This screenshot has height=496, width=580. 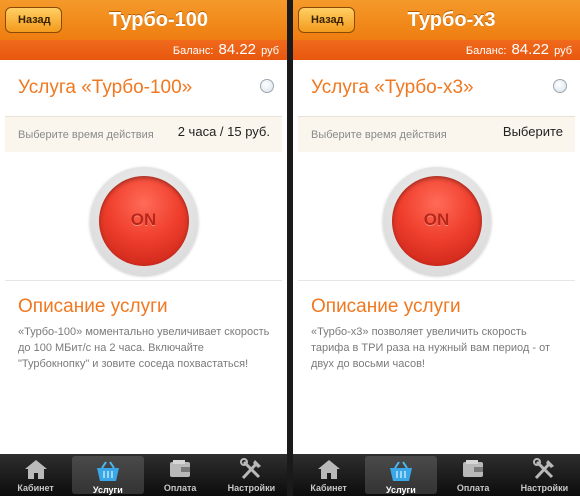 I want to click on service-row: Услуга «Турбо-x3», so click(x=436, y=88).